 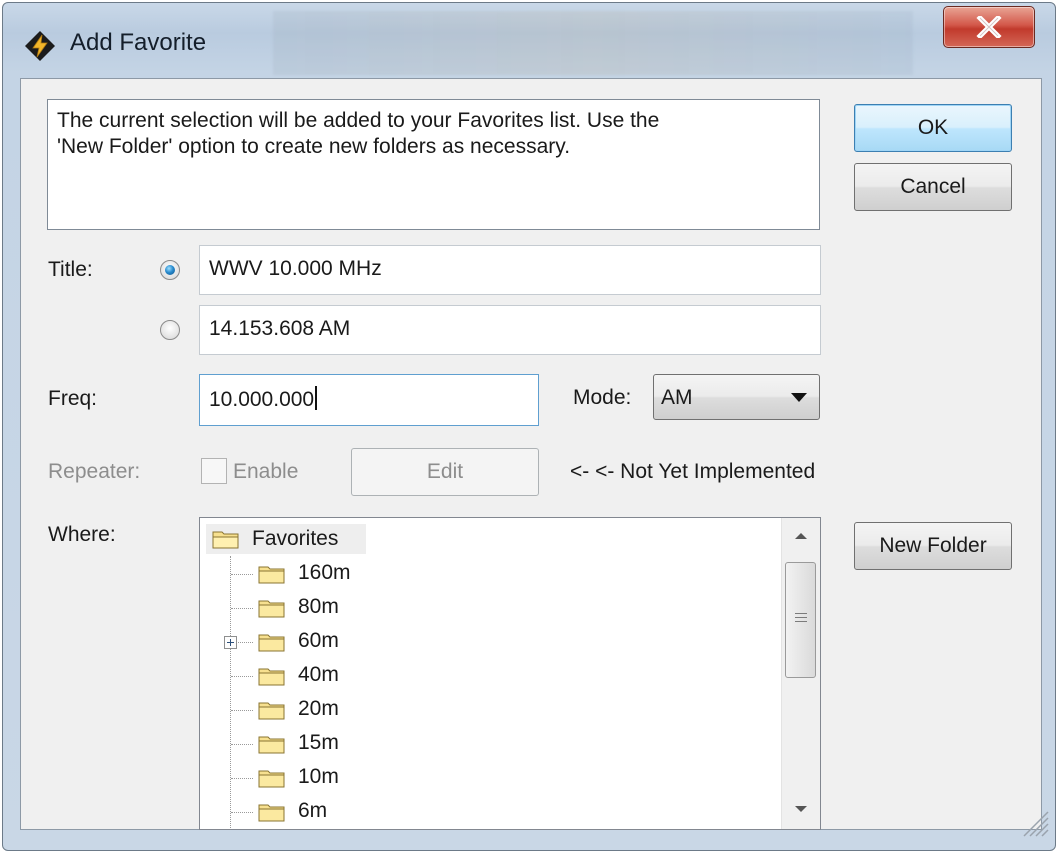 What do you see at coordinates (801, 809) in the screenshot?
I see `scroll-down-arrow-icon` at bounding box center [801, 809].